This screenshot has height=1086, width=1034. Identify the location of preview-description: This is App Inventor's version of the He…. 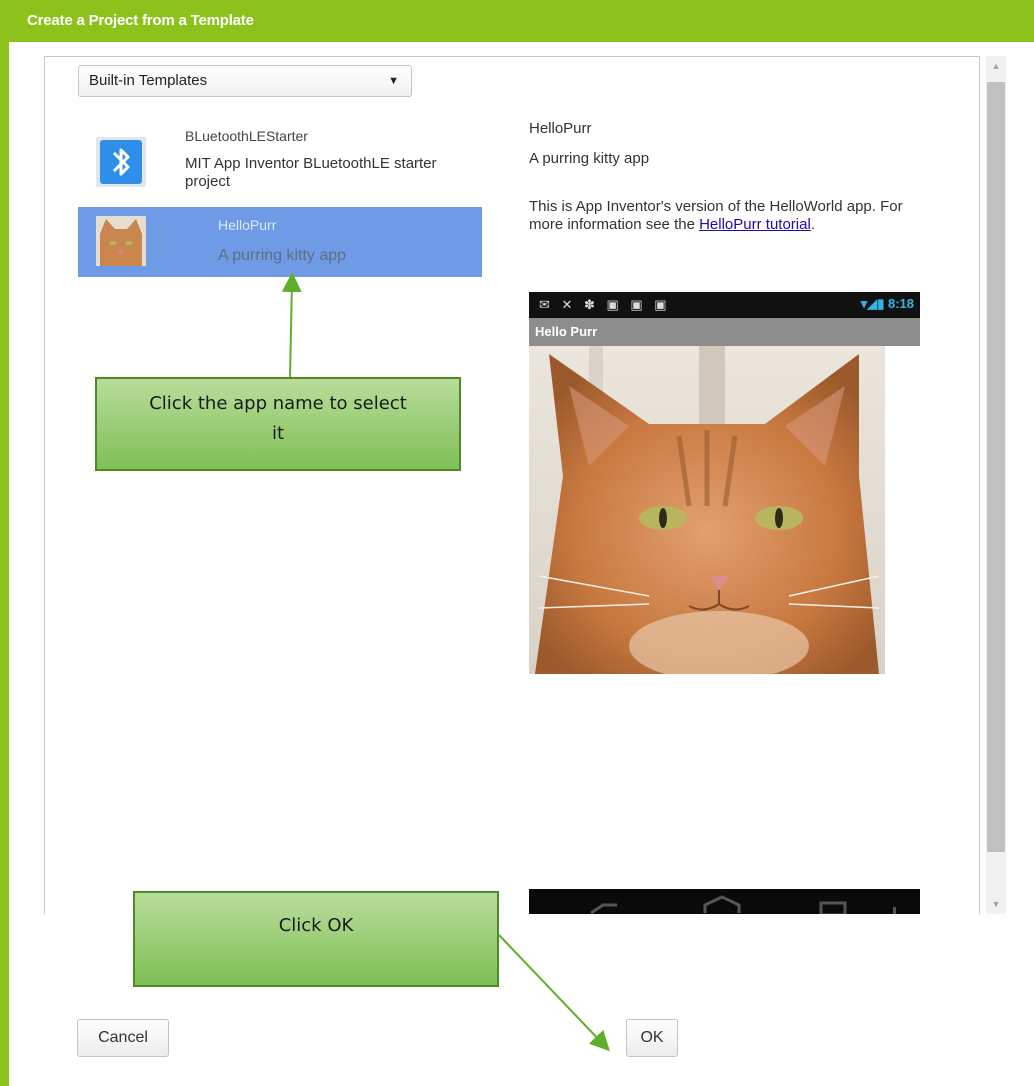
(729, 216).